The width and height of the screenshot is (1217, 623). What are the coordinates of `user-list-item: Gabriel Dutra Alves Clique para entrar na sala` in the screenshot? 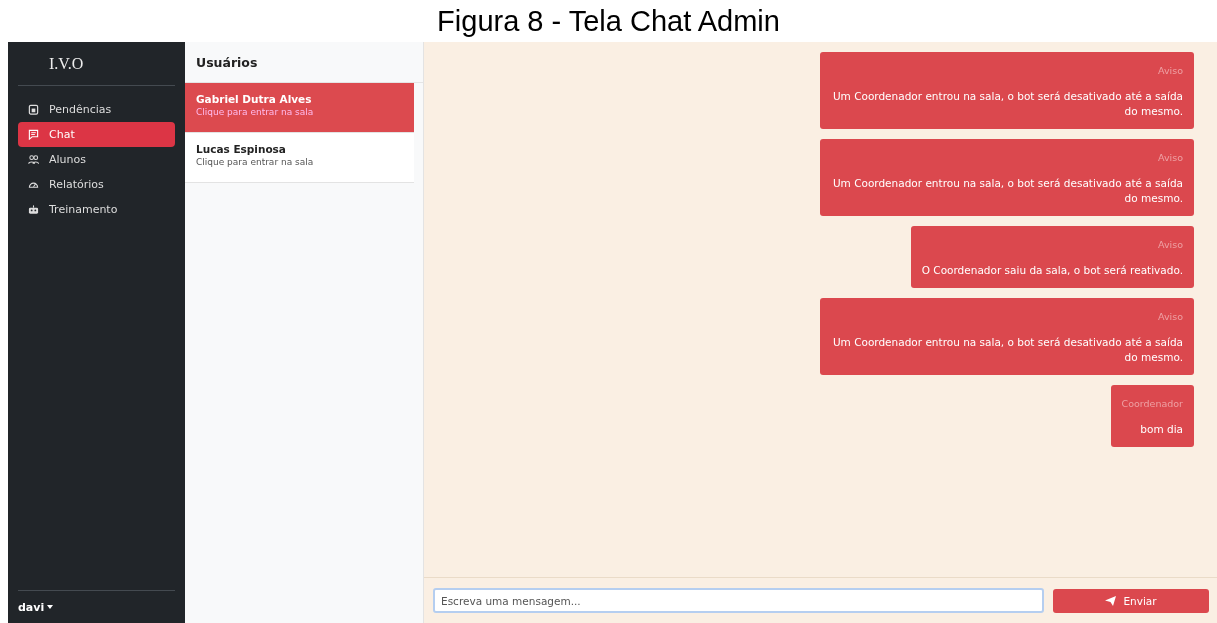 It's located at (299, 108).